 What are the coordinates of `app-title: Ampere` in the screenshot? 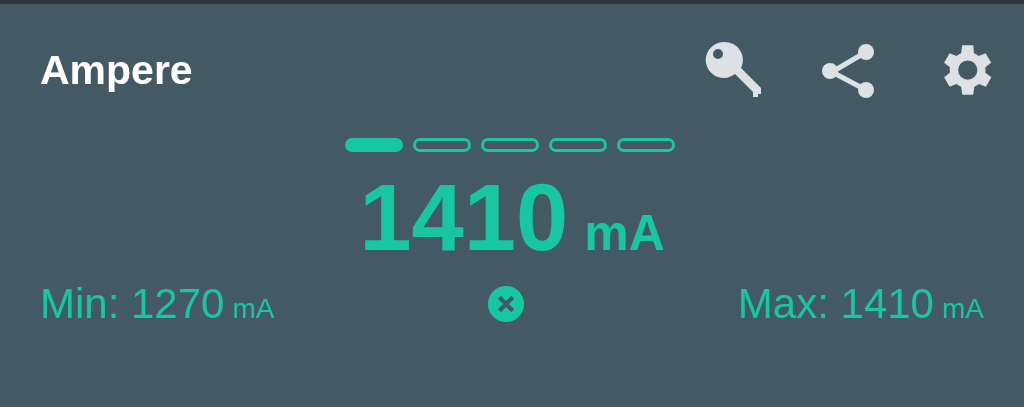 It's located at (116, 70).